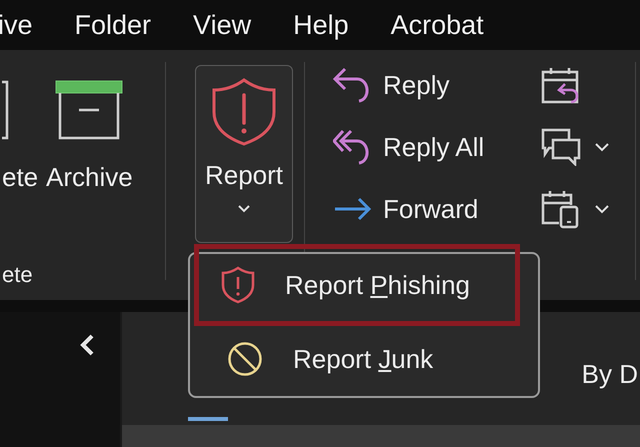 The image size is (640, 447). I want to click on calendar-reply-icon, so click(561, 85).